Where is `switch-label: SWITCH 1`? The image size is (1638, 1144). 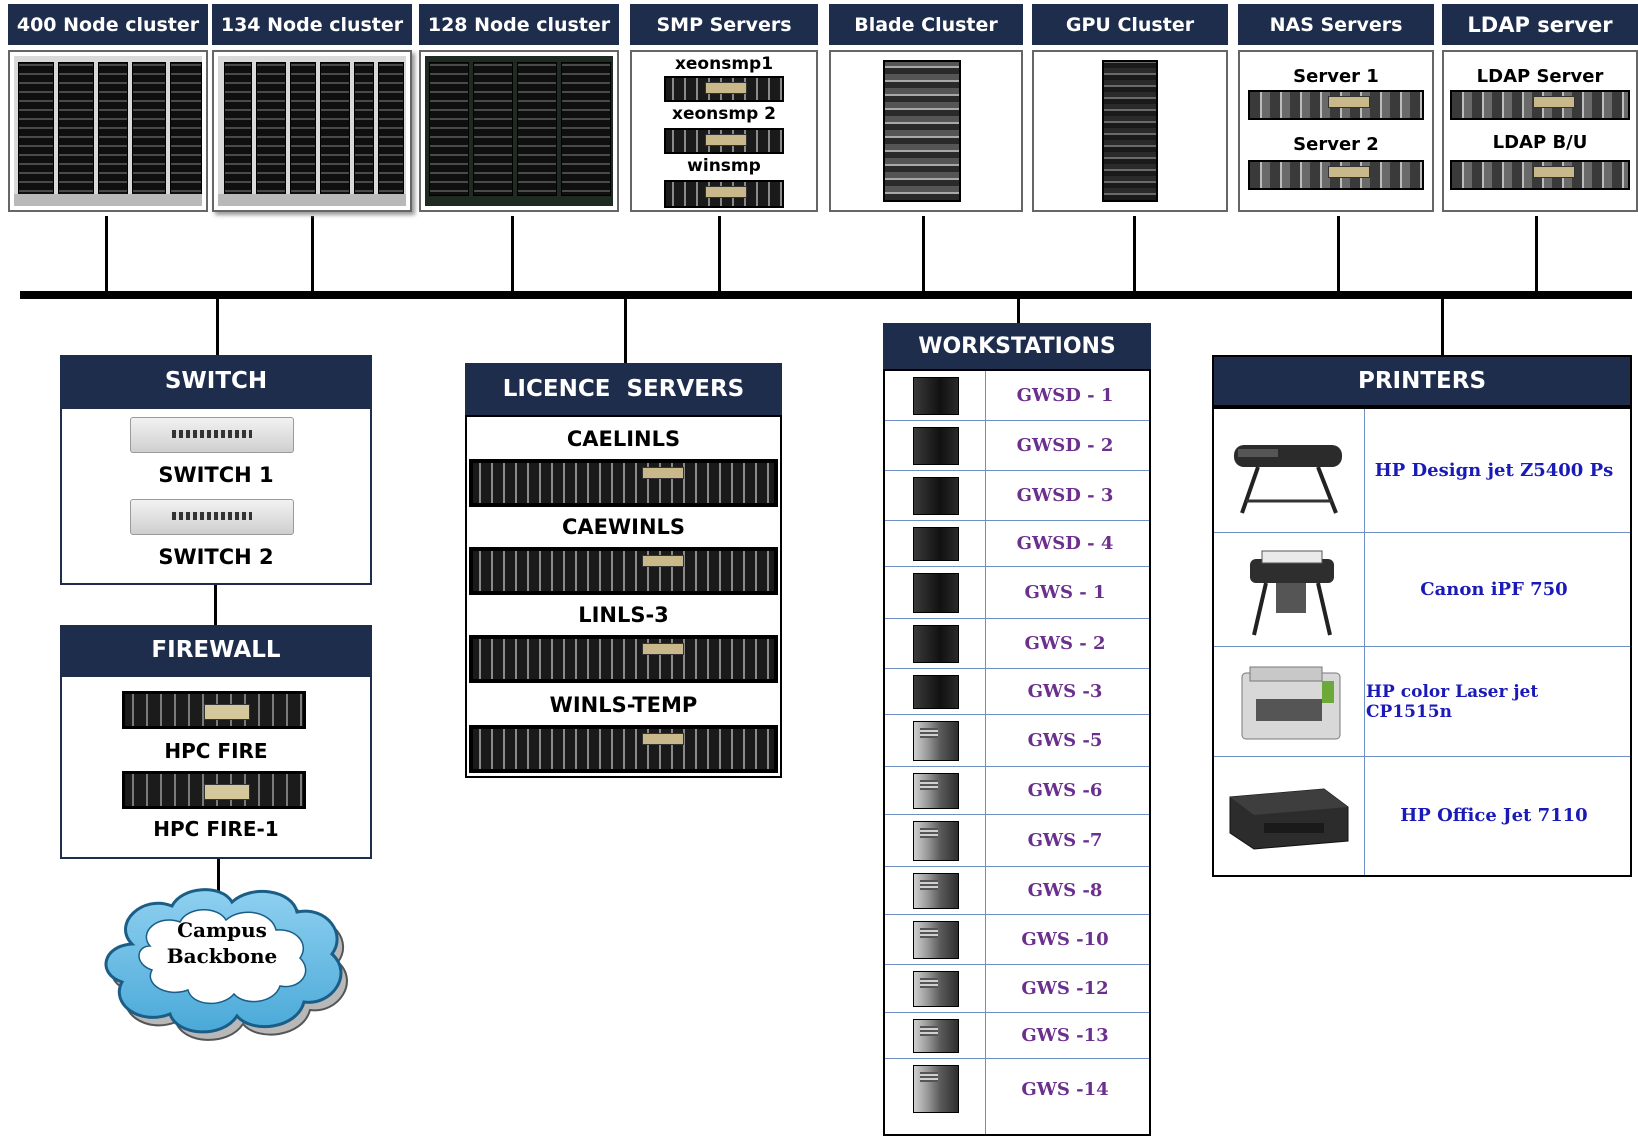 switch-label: SWITCH 1 is located at coordinates (216, 475).